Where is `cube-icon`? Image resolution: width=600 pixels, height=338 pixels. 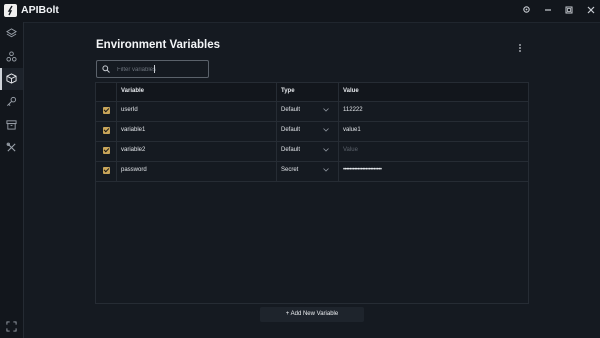
cube-icon is located at coordinates (11, 79).